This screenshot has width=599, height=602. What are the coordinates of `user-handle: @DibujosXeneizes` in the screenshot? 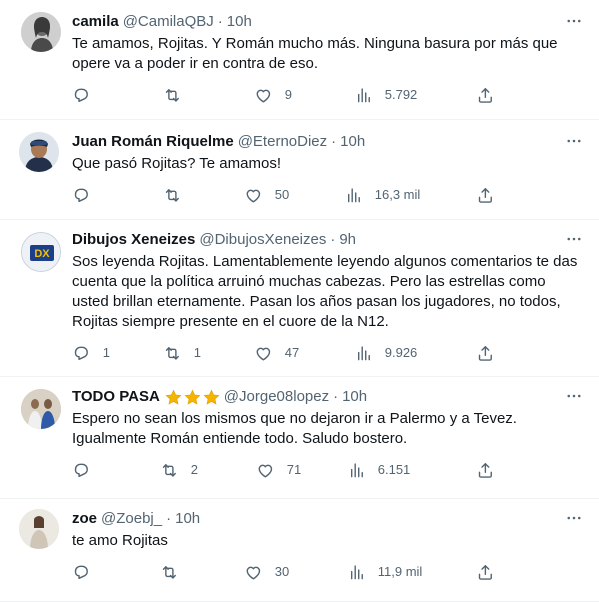 It's located at (262, 240).